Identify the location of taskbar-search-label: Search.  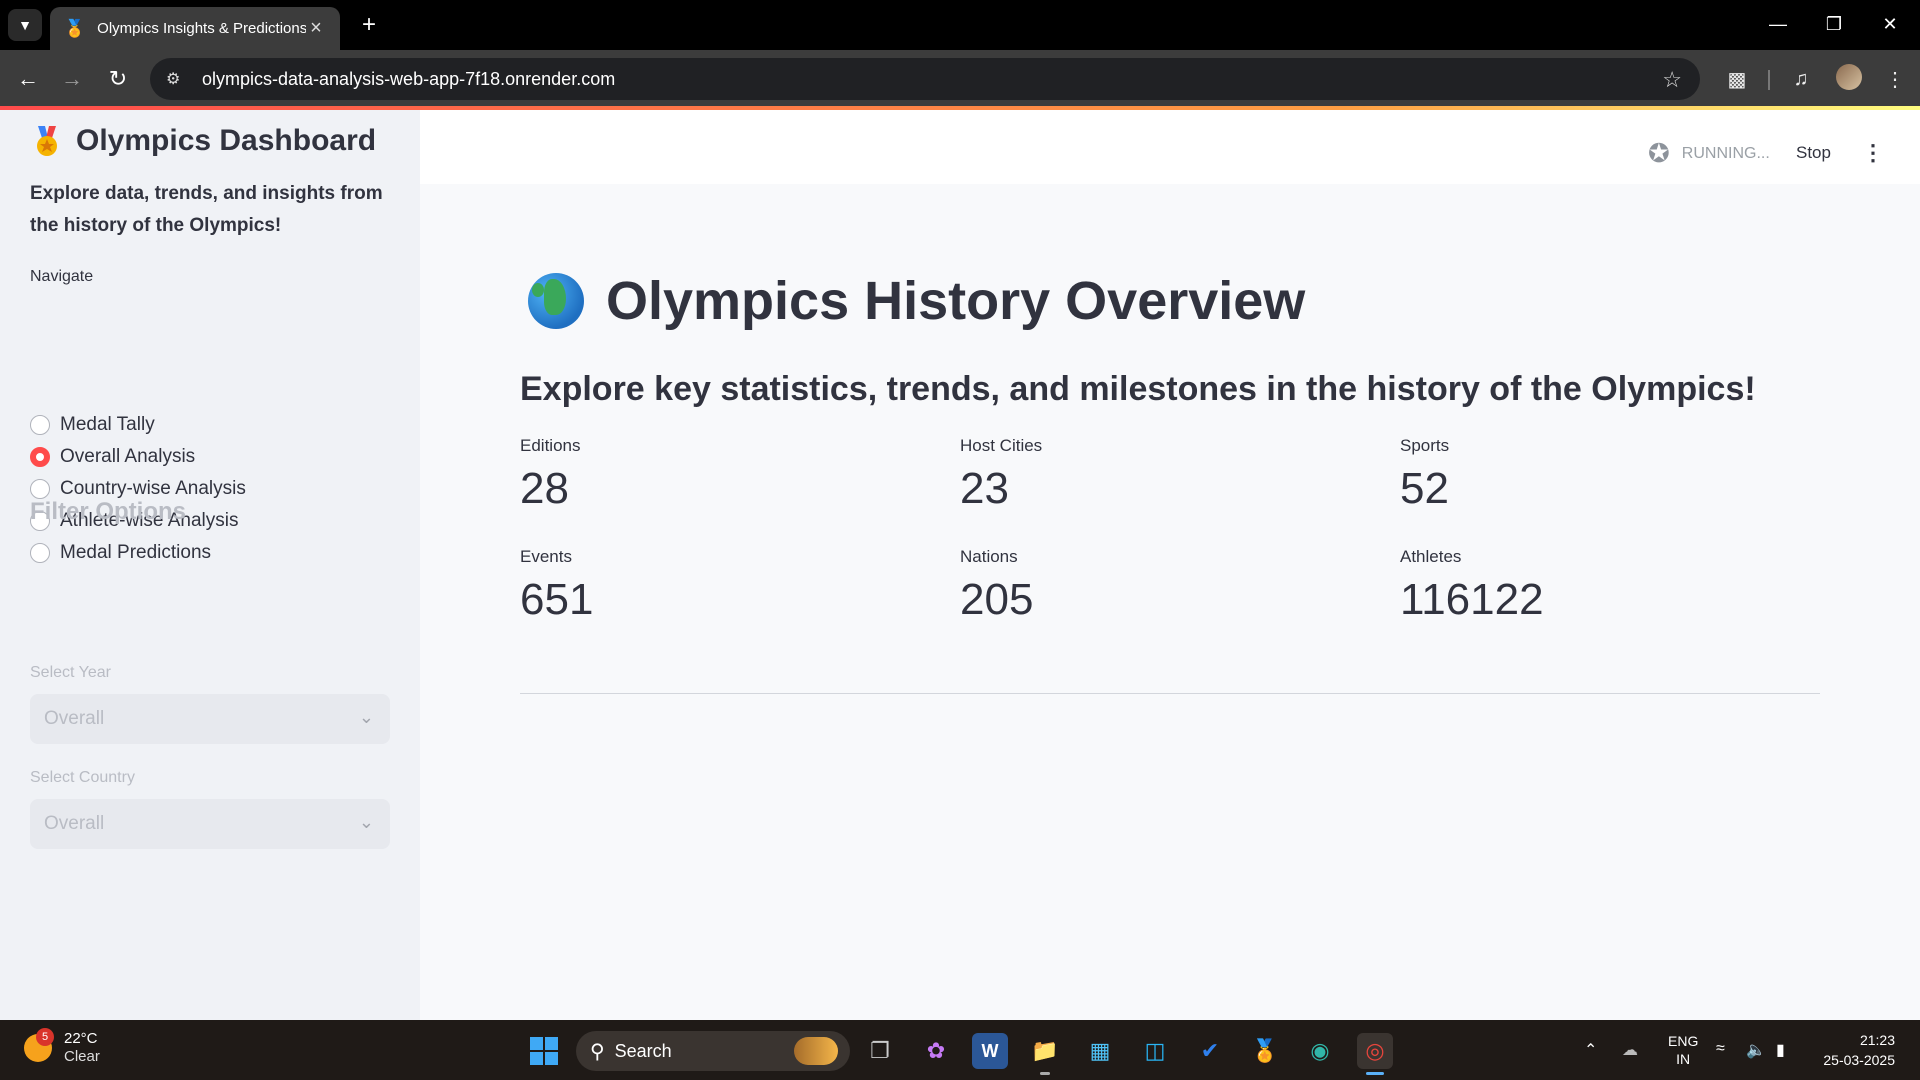
(643, 1050).